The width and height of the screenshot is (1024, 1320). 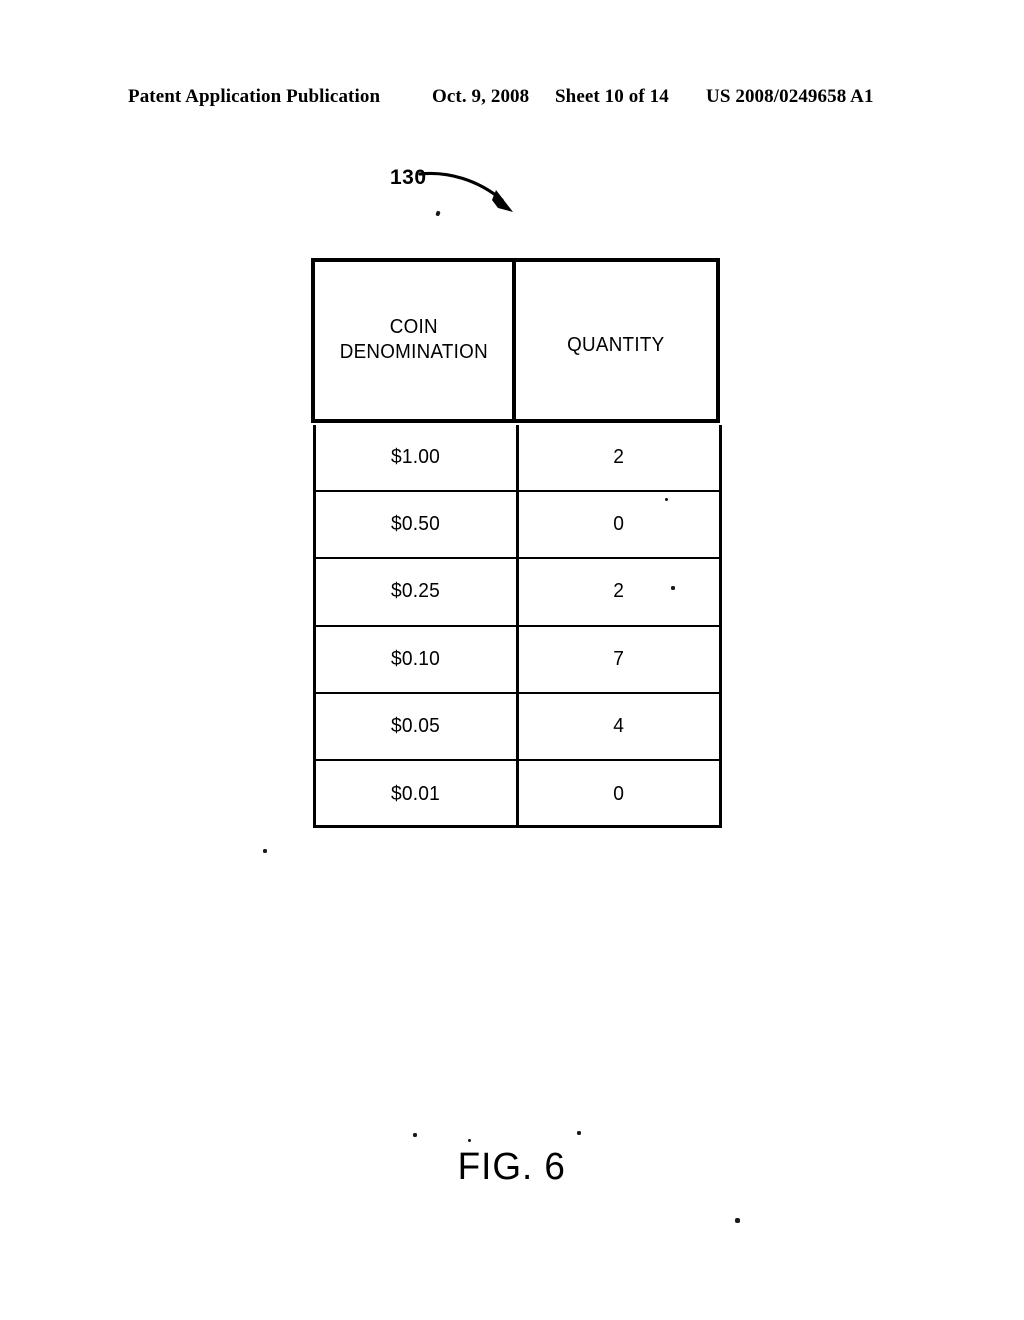 I want to click on column-header-quantity-label: QUANTITY, so click(x=616, y=345).